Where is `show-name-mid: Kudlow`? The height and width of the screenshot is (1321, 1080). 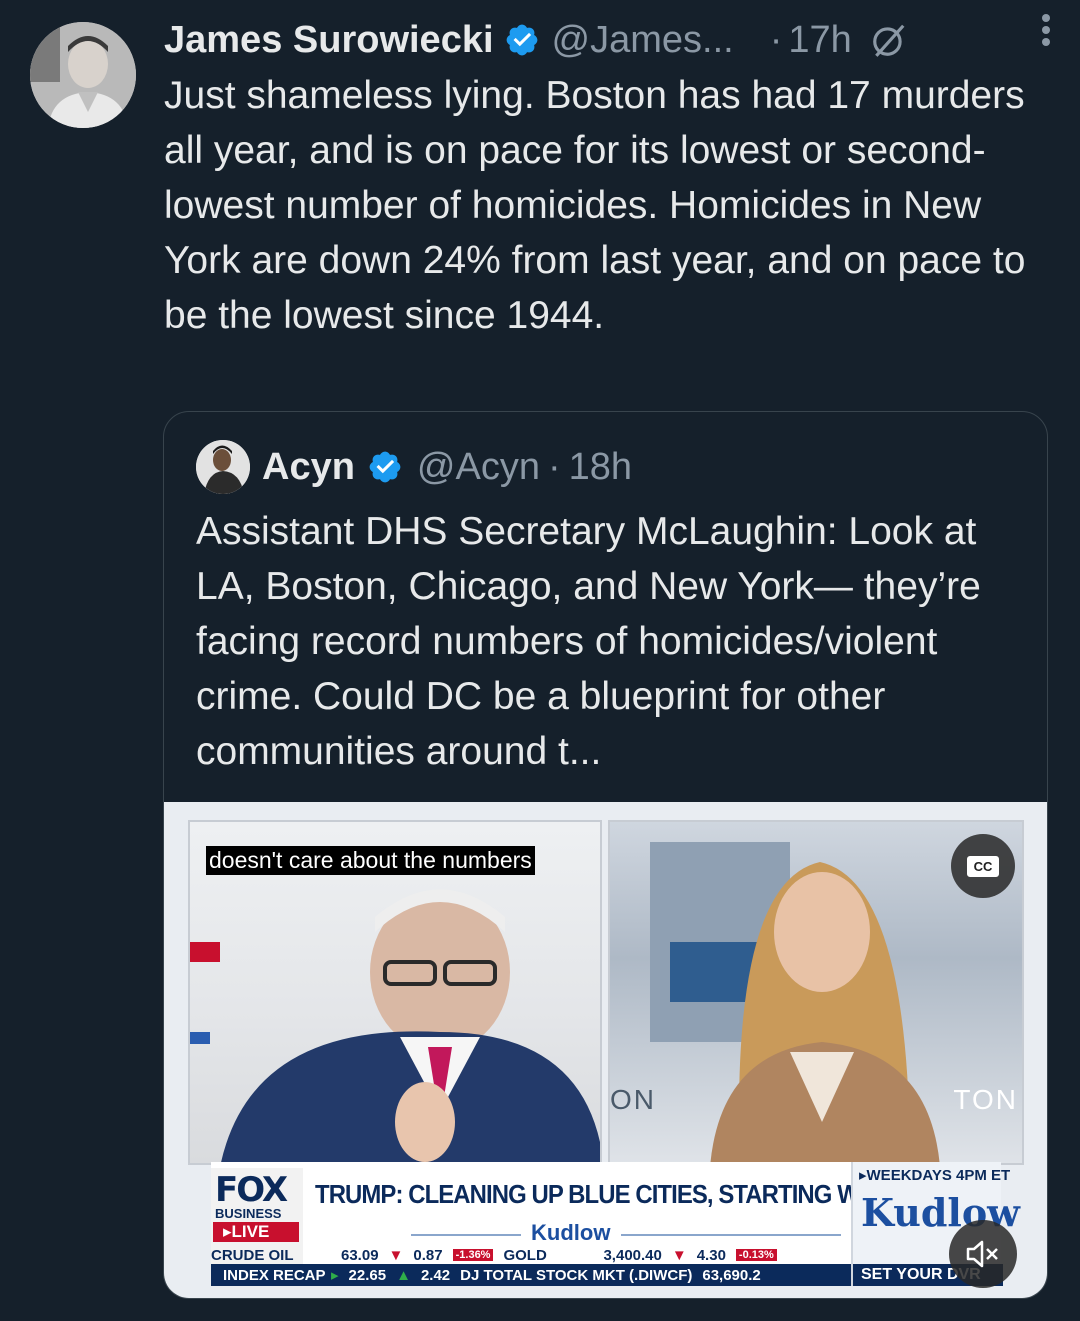 show-name-mid: Kudlow is located at coordinates (571, 1232).